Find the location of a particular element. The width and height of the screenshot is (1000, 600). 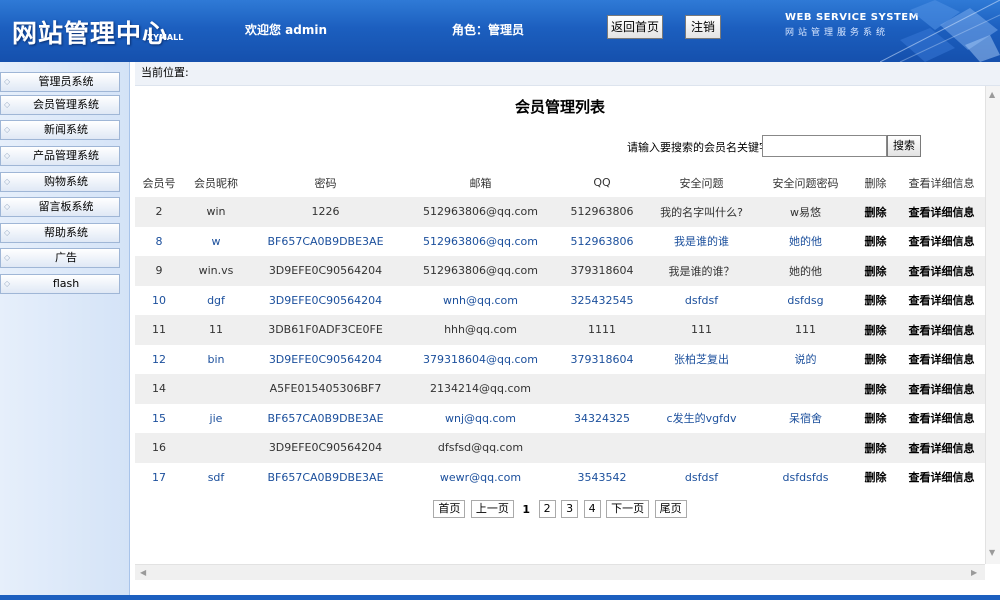

system-subtitle: 网站管理服务系统 is located at coordinates (837, 33).